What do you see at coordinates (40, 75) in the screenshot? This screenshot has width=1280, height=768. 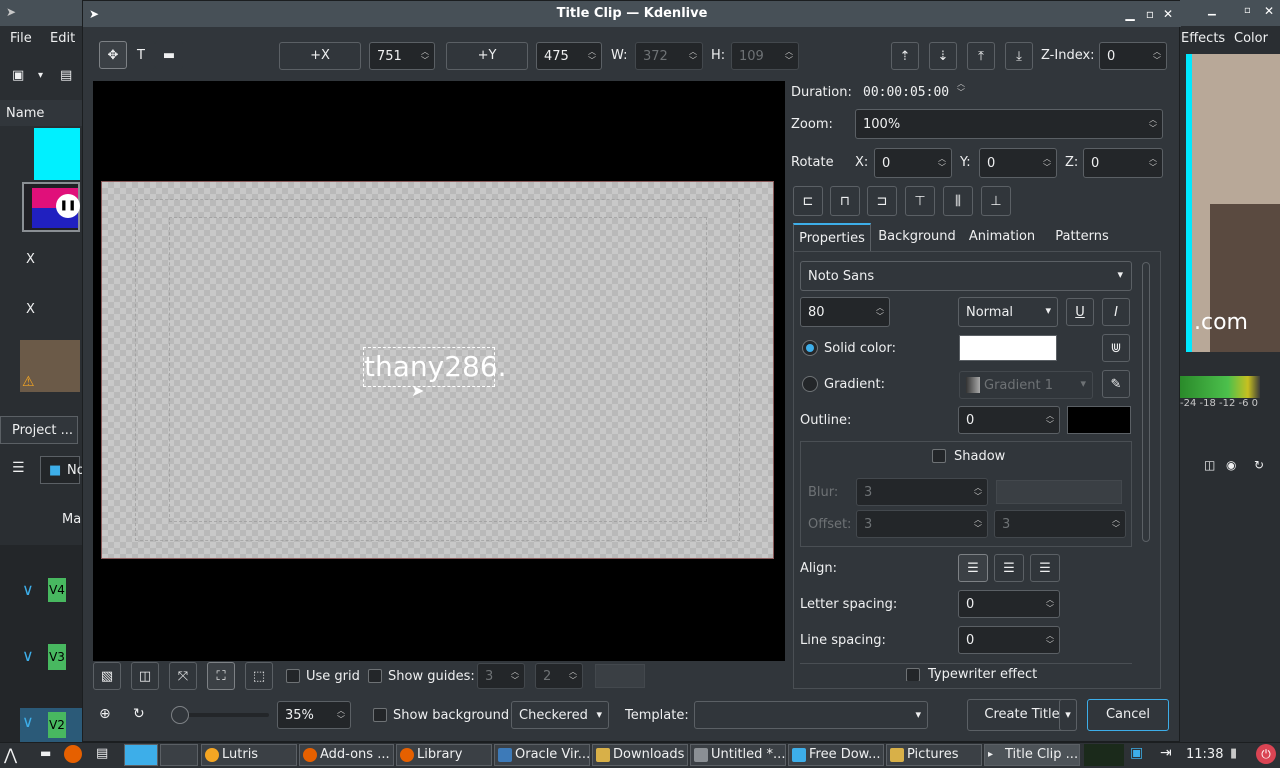 I see `chevron-down-icon: ▾` at bounding box center [40, 75].